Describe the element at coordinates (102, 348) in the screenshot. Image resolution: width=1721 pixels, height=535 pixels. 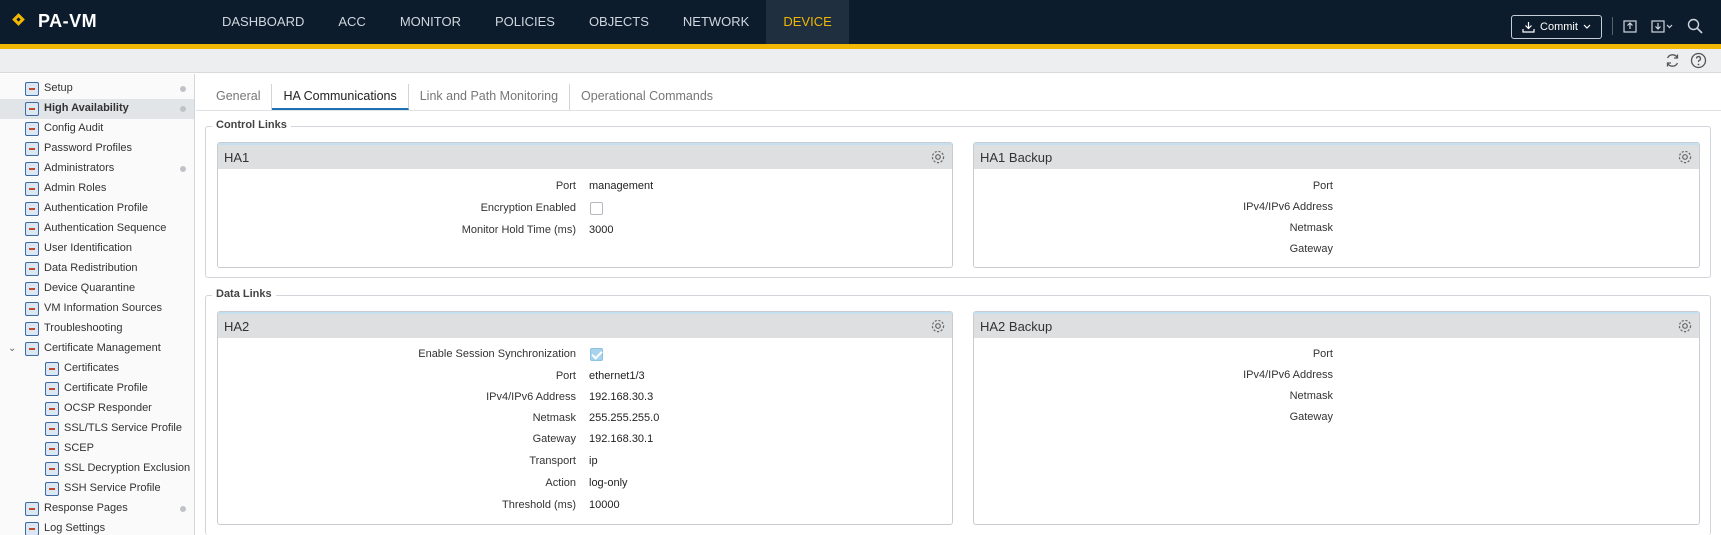
I see `sidebar-item-label: Certificate Management` at that location.